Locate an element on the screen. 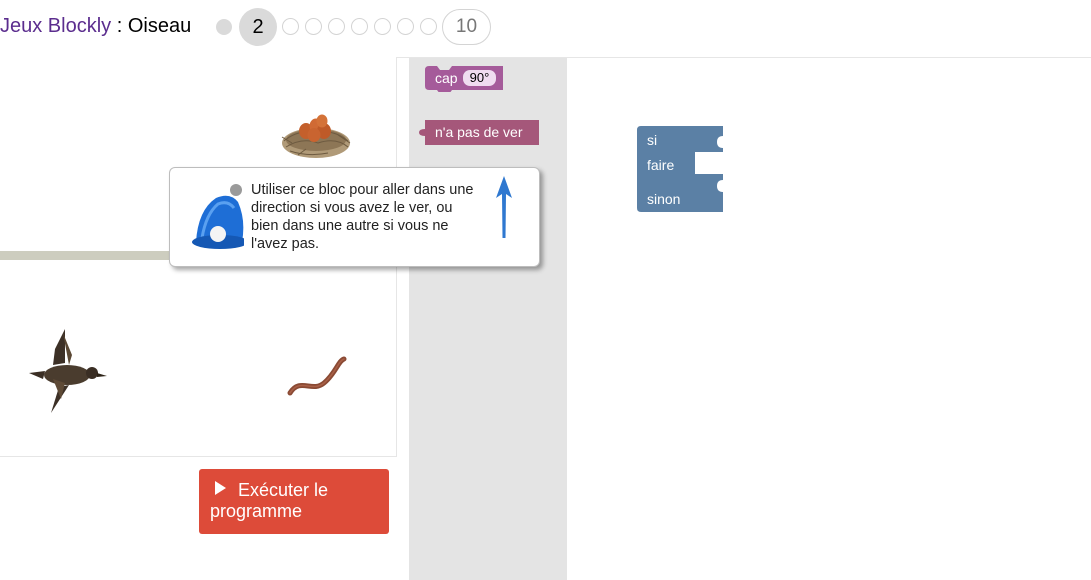  run-program-button: Exécuter le programme is located at coordinates (294, 501).